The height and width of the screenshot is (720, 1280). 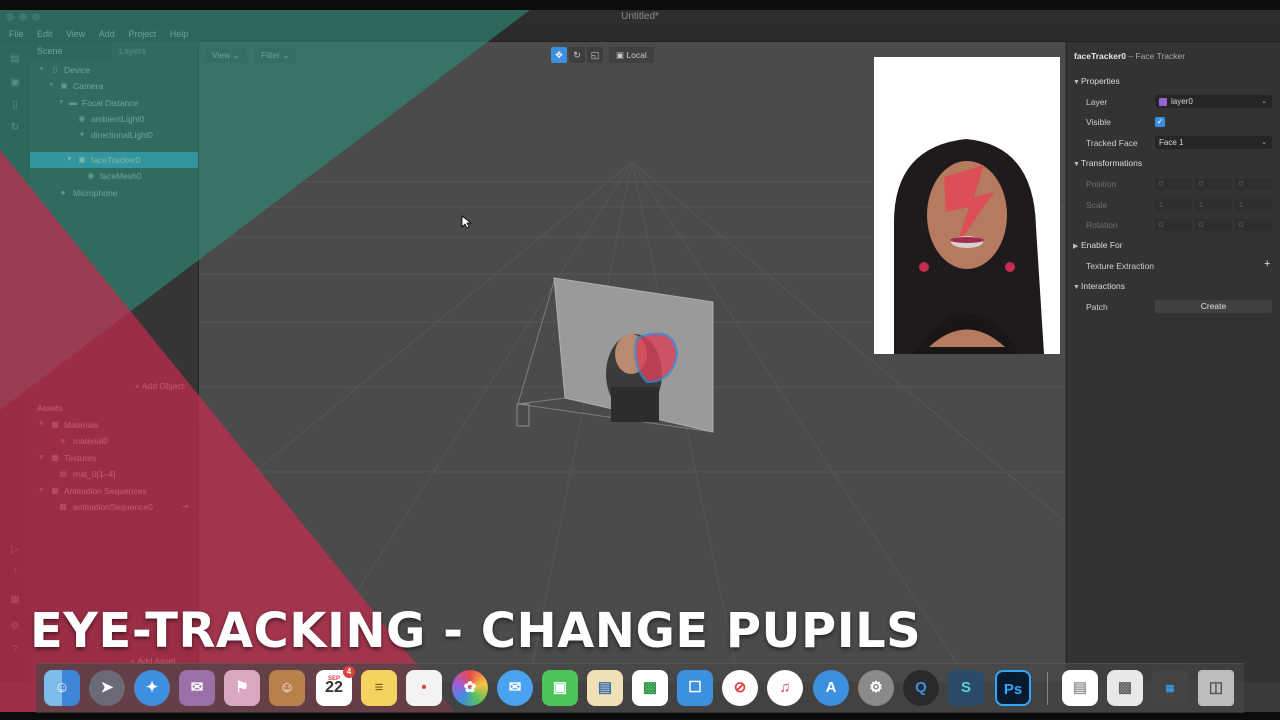 What do you see at coordinates (470, 688) in the screenshot?
I see `photos-icon: ✿` at bounding box center [470, 688].